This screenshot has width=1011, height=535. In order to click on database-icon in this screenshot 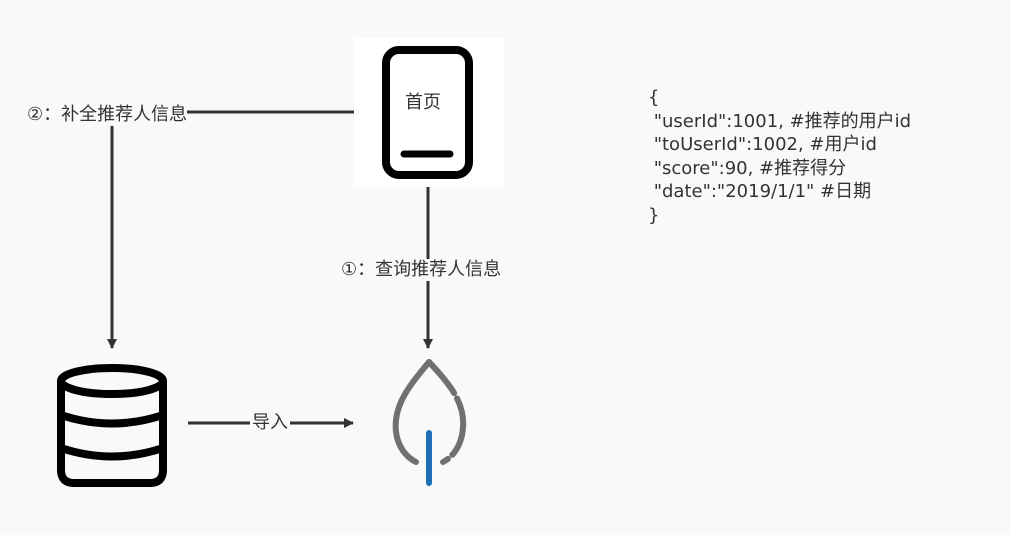, I will do `click(112, 425)`.